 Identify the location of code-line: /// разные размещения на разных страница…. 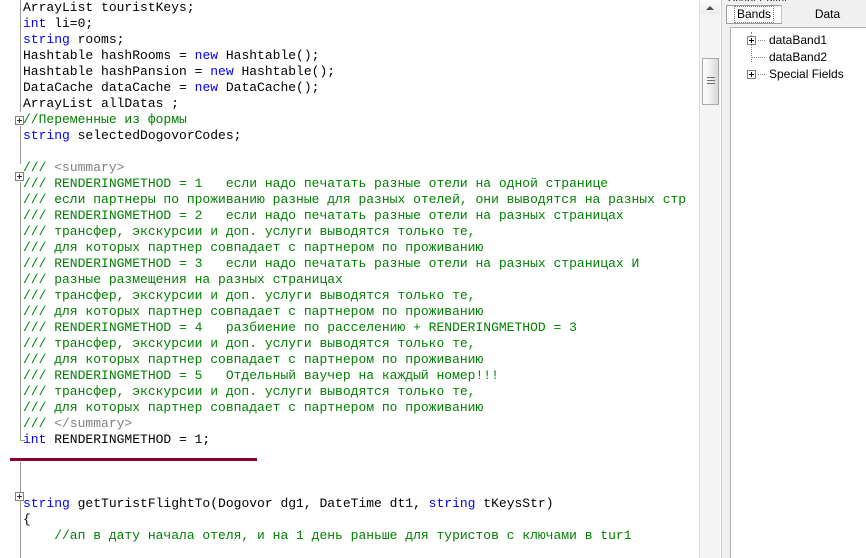
(360, 280).